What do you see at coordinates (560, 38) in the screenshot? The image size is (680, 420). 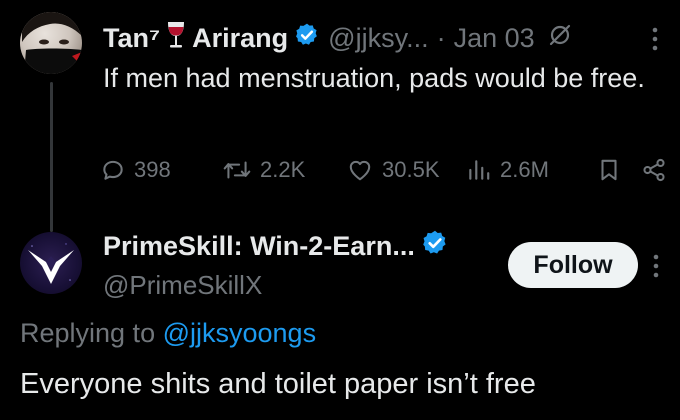 I see `muted-icon` at bounding box center [560, 38].